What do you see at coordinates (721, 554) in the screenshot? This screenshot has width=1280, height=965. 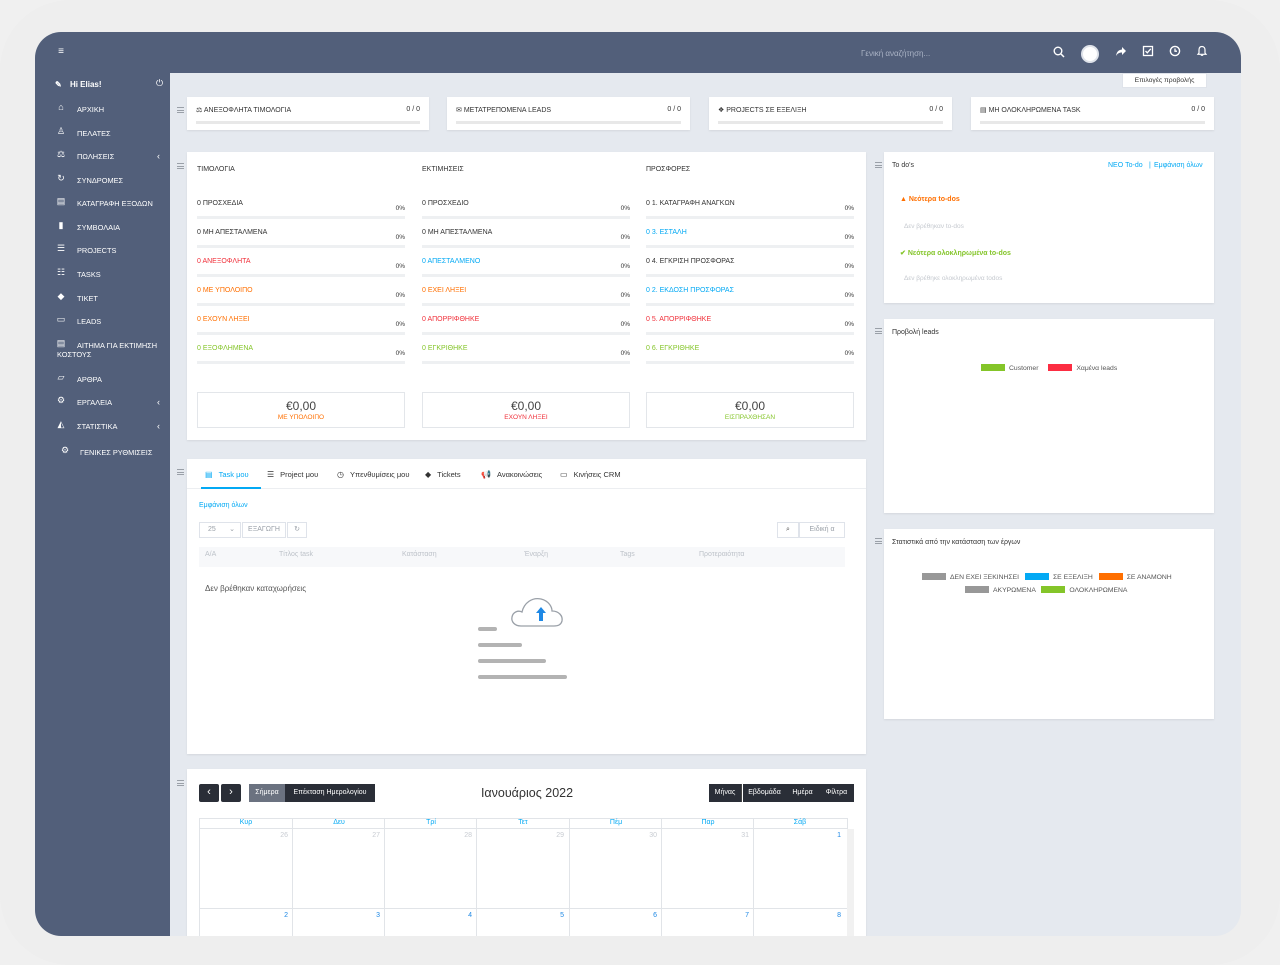 I see `column-header: Προτεραιότητα` at bounding box center [721, 554].